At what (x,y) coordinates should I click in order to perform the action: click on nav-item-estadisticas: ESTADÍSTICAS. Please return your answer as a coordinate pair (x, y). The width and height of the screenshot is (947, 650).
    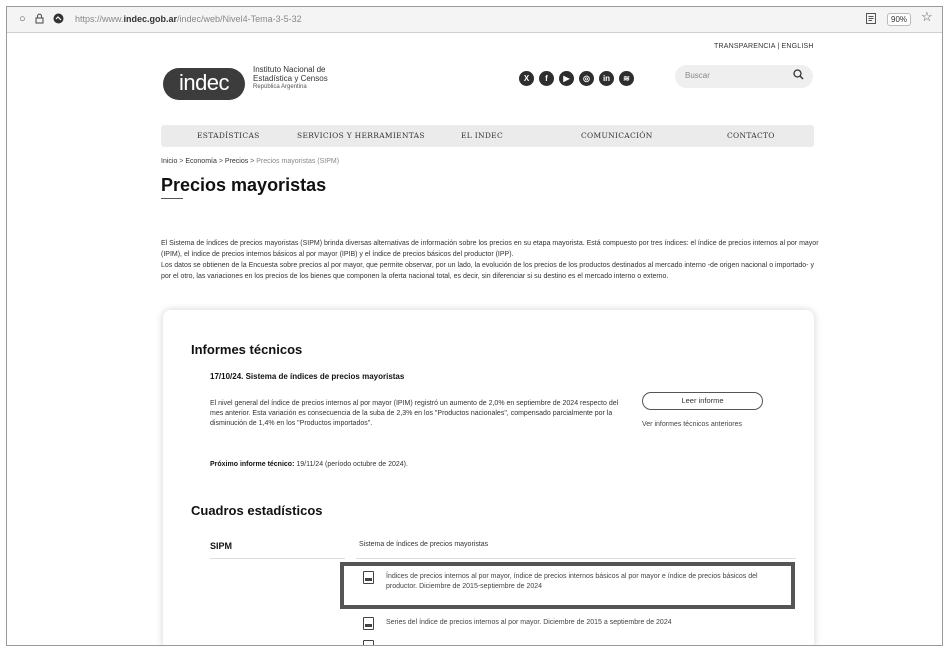
    Looking at the image, I should click on (228, 135).